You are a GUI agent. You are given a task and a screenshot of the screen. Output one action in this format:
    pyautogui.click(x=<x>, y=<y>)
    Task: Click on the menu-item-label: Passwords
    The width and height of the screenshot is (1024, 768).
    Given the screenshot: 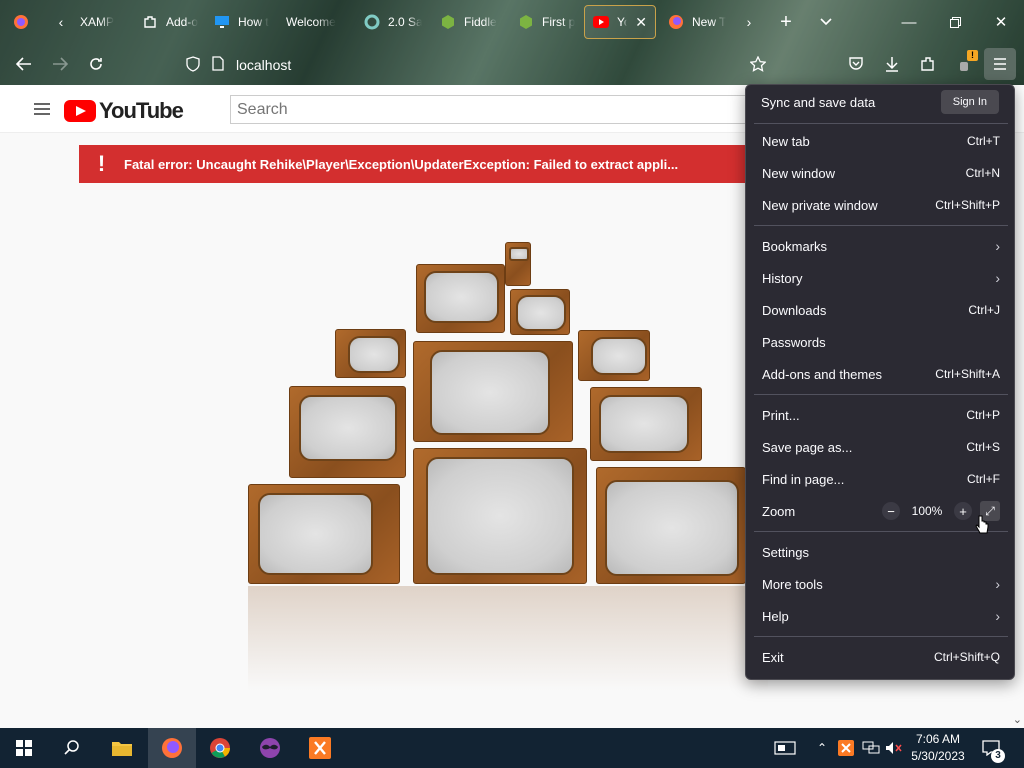 What is the action you would take?
    pyautogui.click(x=794, y=342)
    